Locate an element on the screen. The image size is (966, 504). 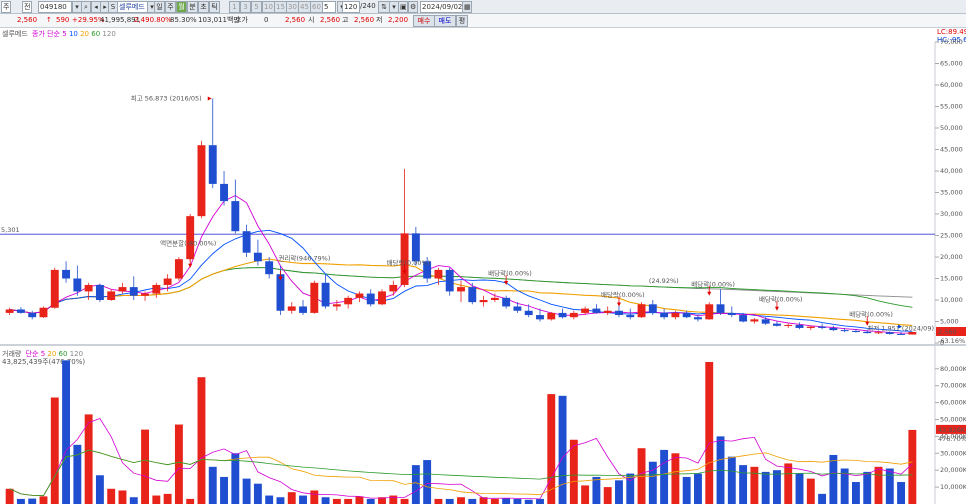
price-axis-label: 25,000 is located at coordinates (951, 236).